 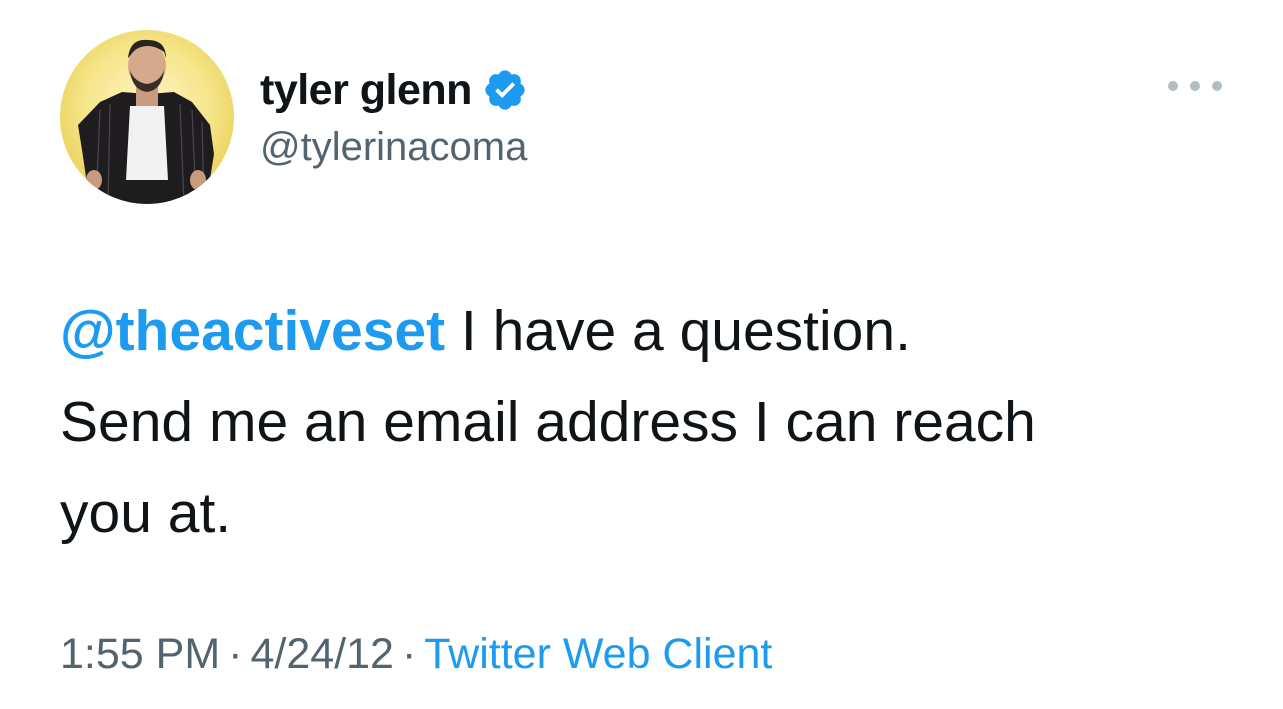 I want to click on verified-badge-icon, so click(x=505, y=90).